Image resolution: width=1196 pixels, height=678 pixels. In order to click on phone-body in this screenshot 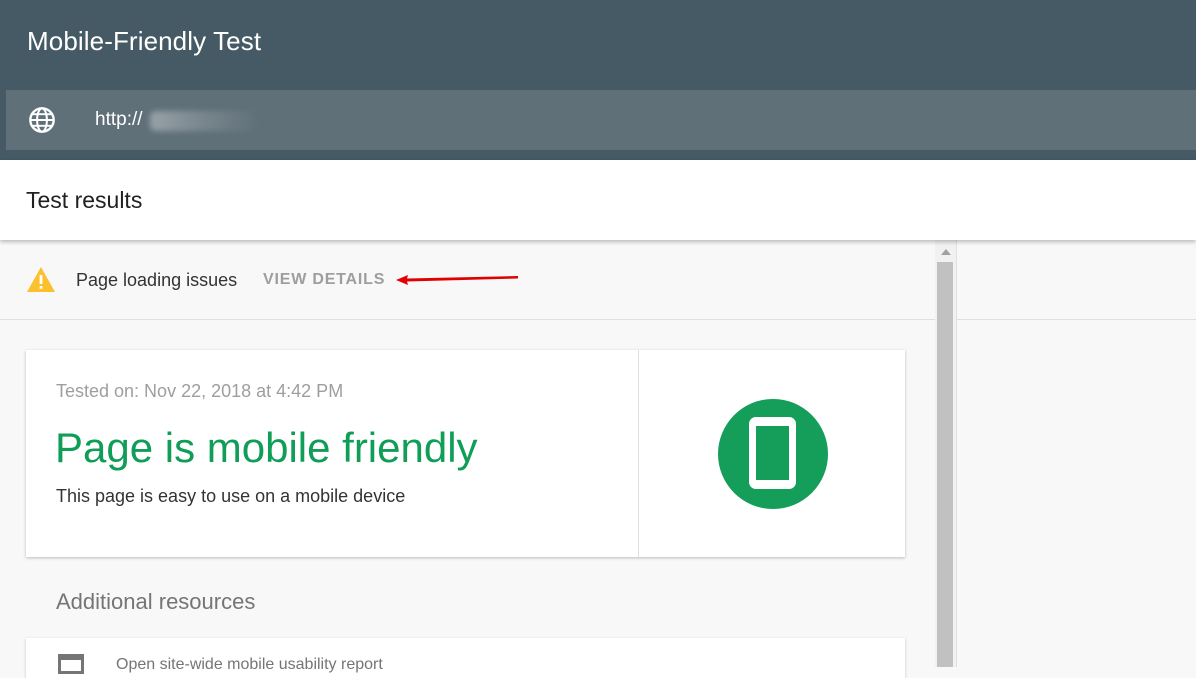, I will do `click(772, 453)`.